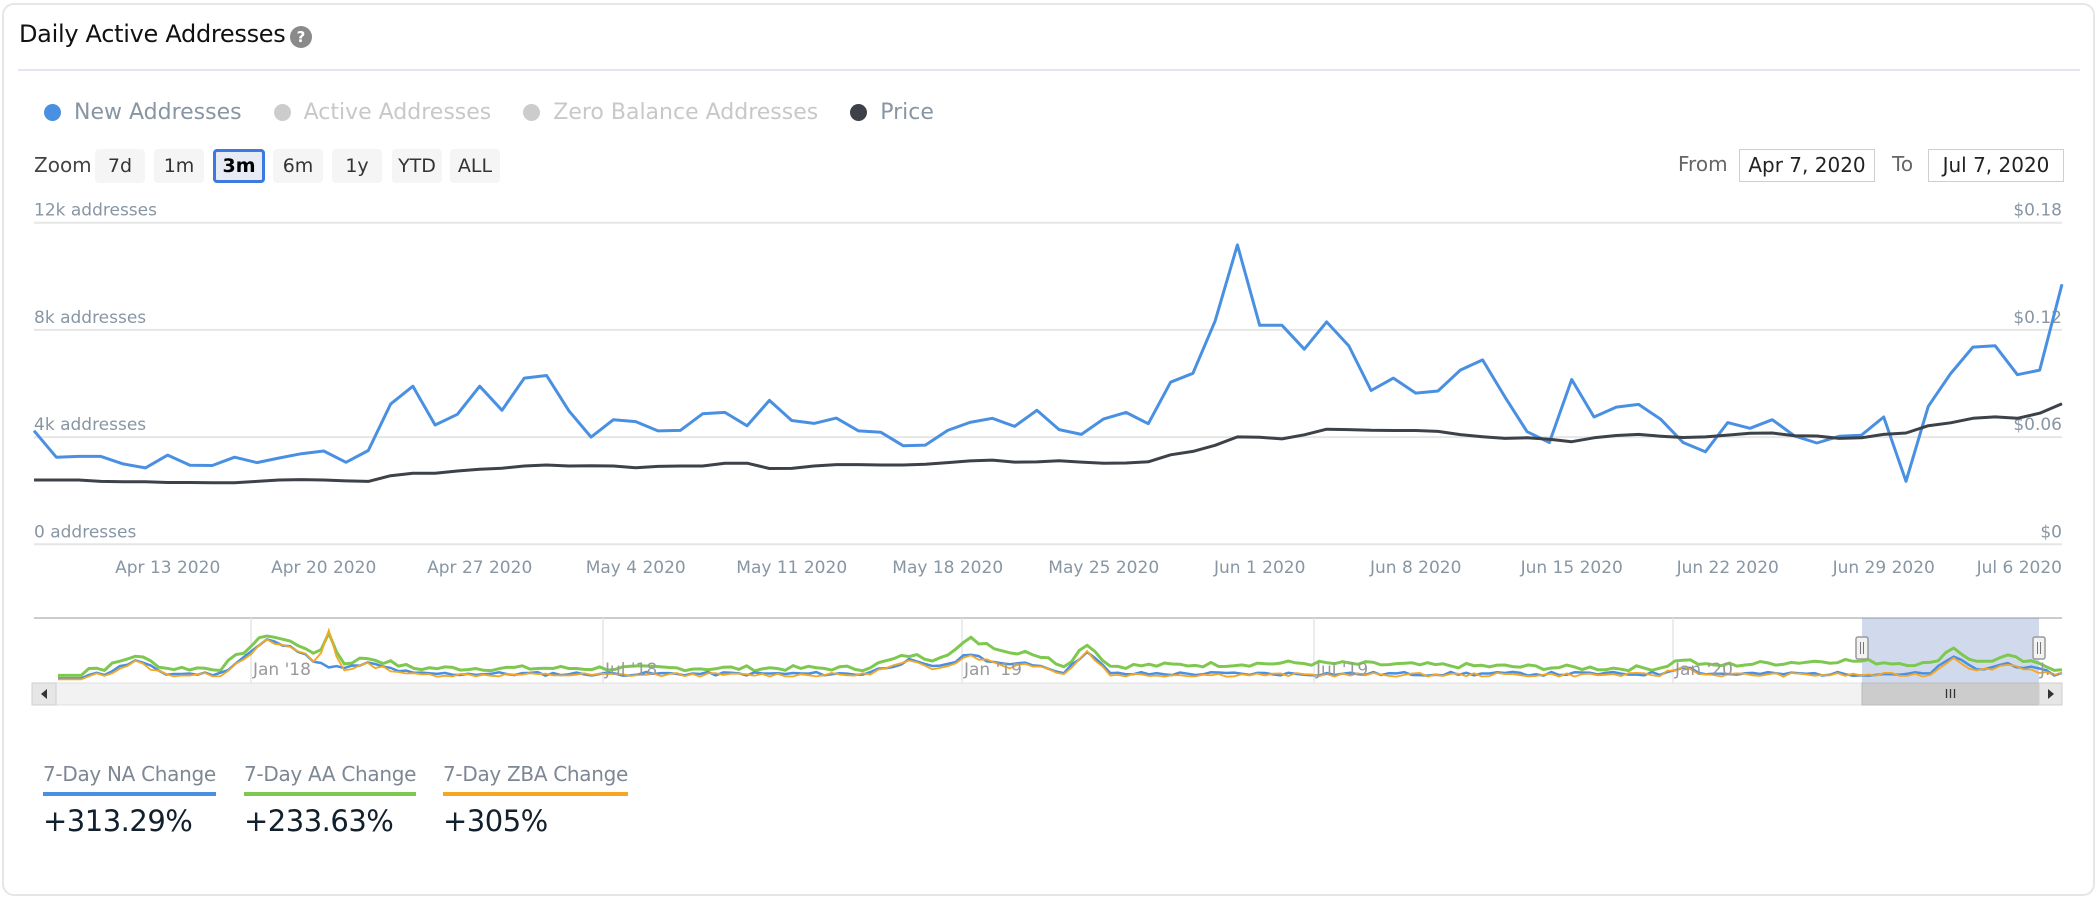 The width and height of the screenshot is (2100, 902). Describe the element at coordinates (1103, 568) in the screenshot. I see `x-tick-label: May 25 2020` at that location.